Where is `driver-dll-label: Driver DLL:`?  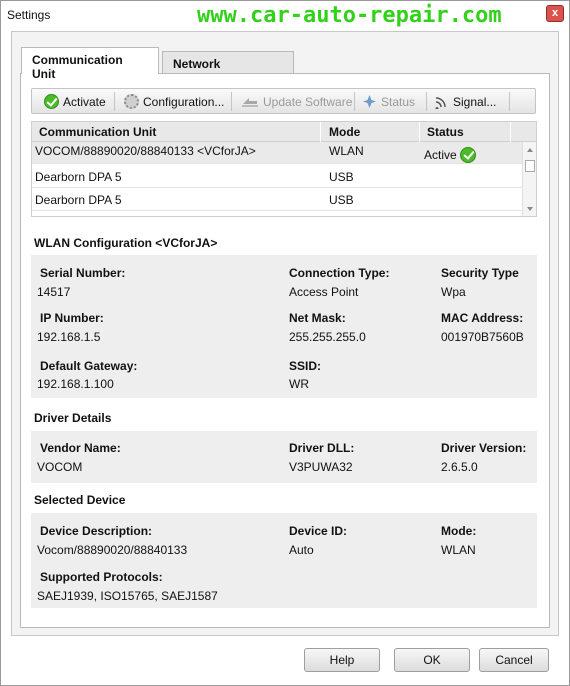
driver-dll-label: Driver DLL: is located at coordinates (322, 448).